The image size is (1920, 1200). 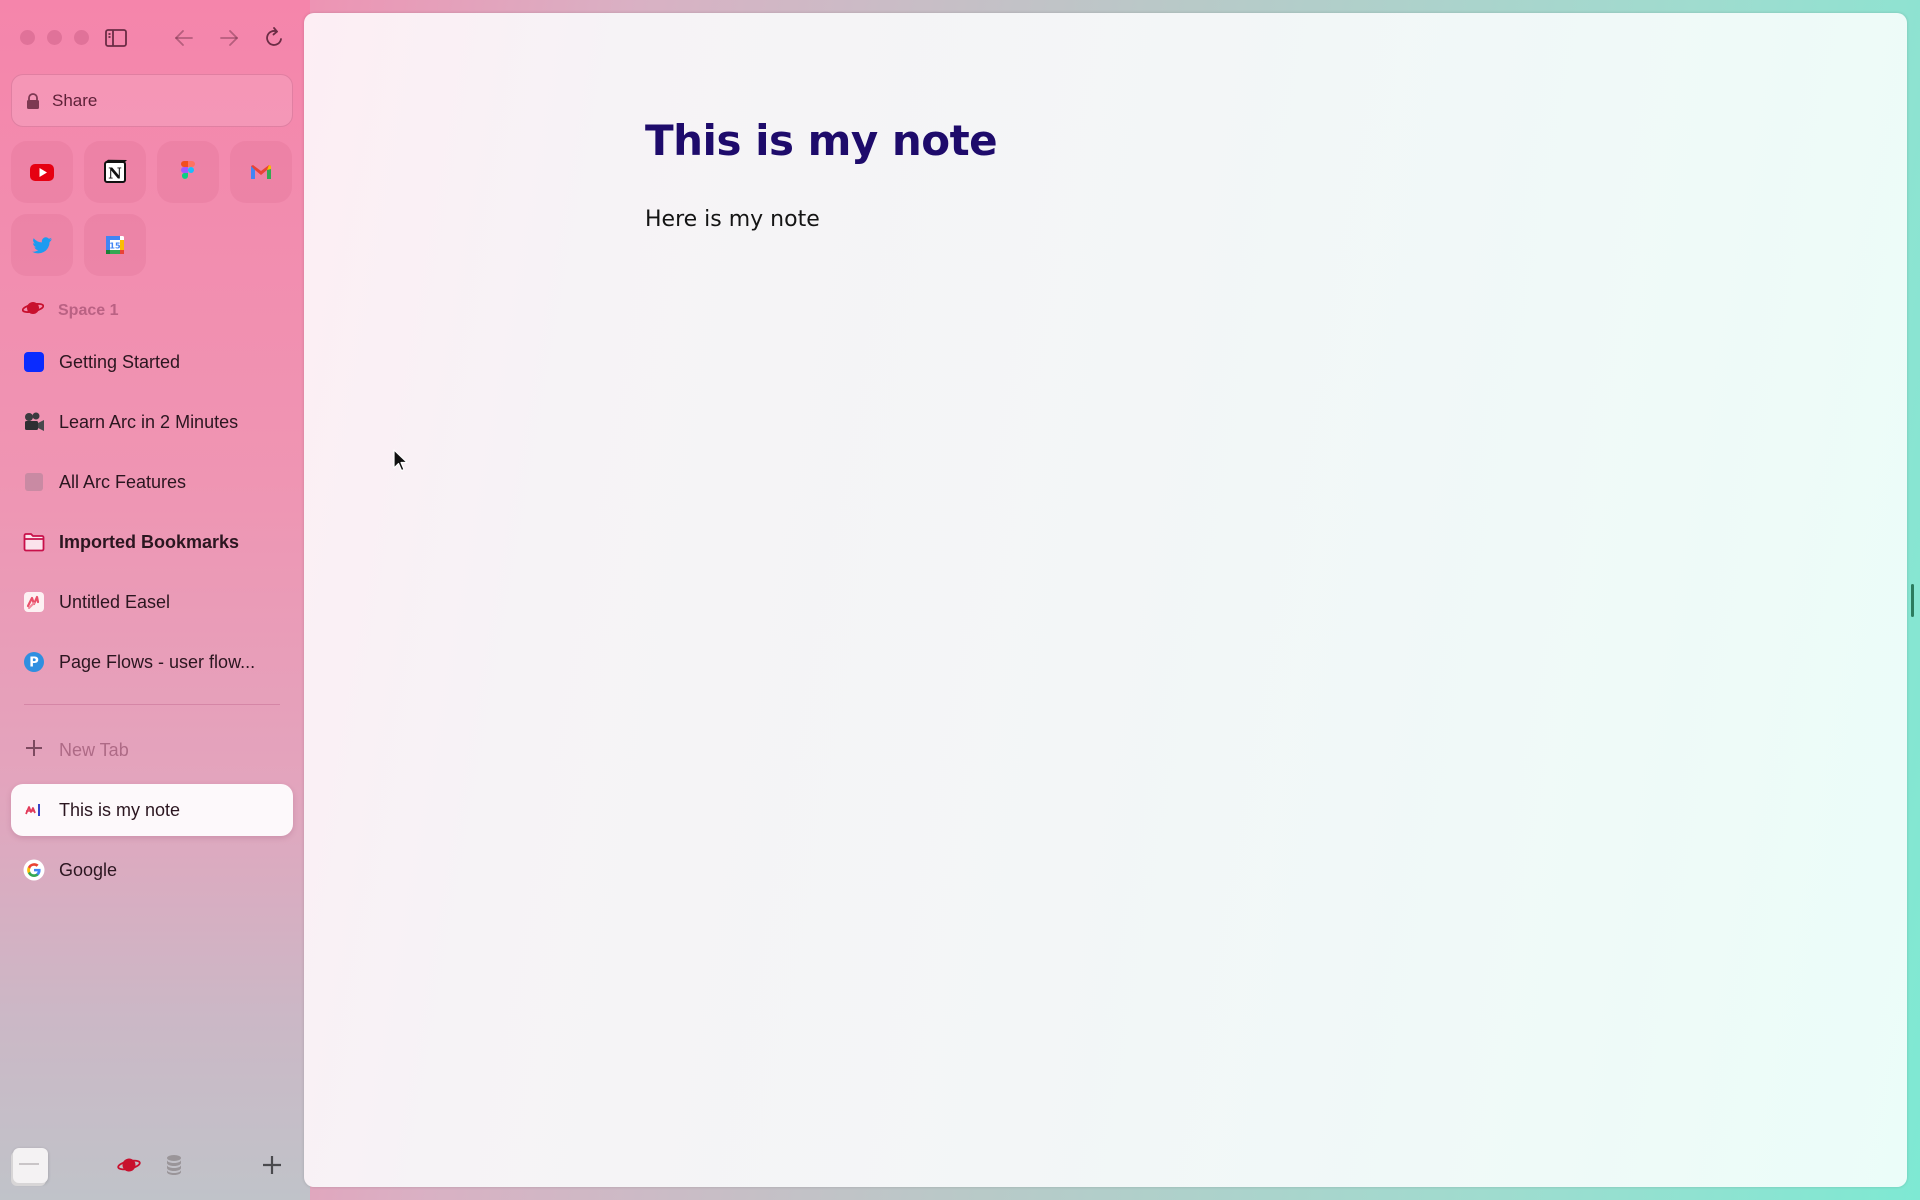 I want to click on tab-title: Learn Arc in 2 Minutes, so click(x=149, y=421).